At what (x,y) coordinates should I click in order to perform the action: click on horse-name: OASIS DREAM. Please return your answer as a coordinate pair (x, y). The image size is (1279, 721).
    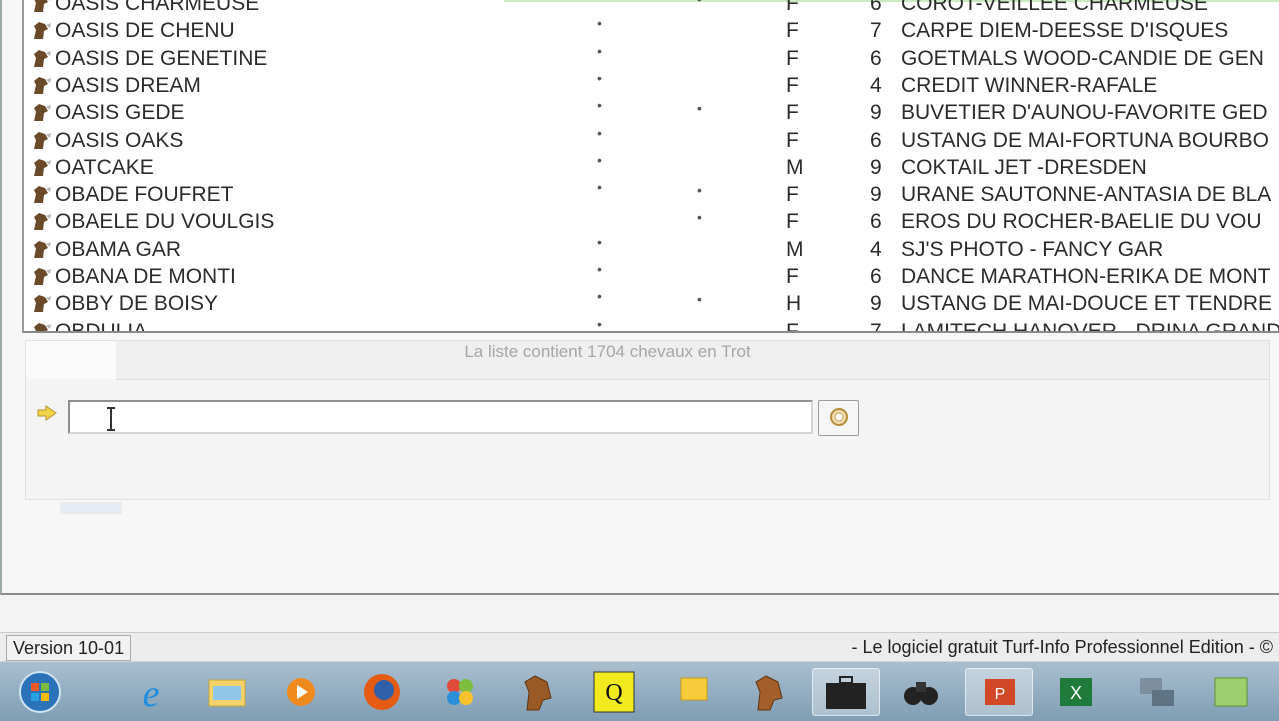
    Looking at the image, I should click on (128, 85).